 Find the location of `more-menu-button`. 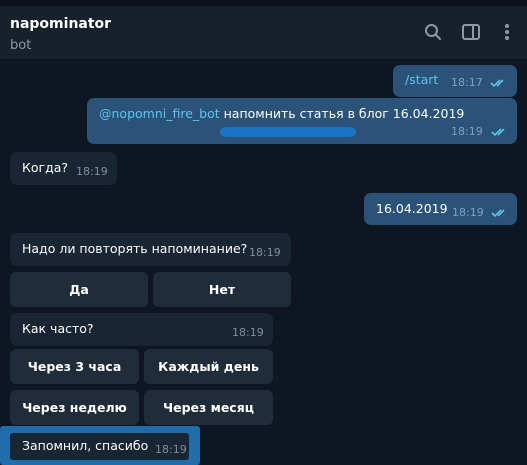

more-menu-button is located at coordinates (507, 32).